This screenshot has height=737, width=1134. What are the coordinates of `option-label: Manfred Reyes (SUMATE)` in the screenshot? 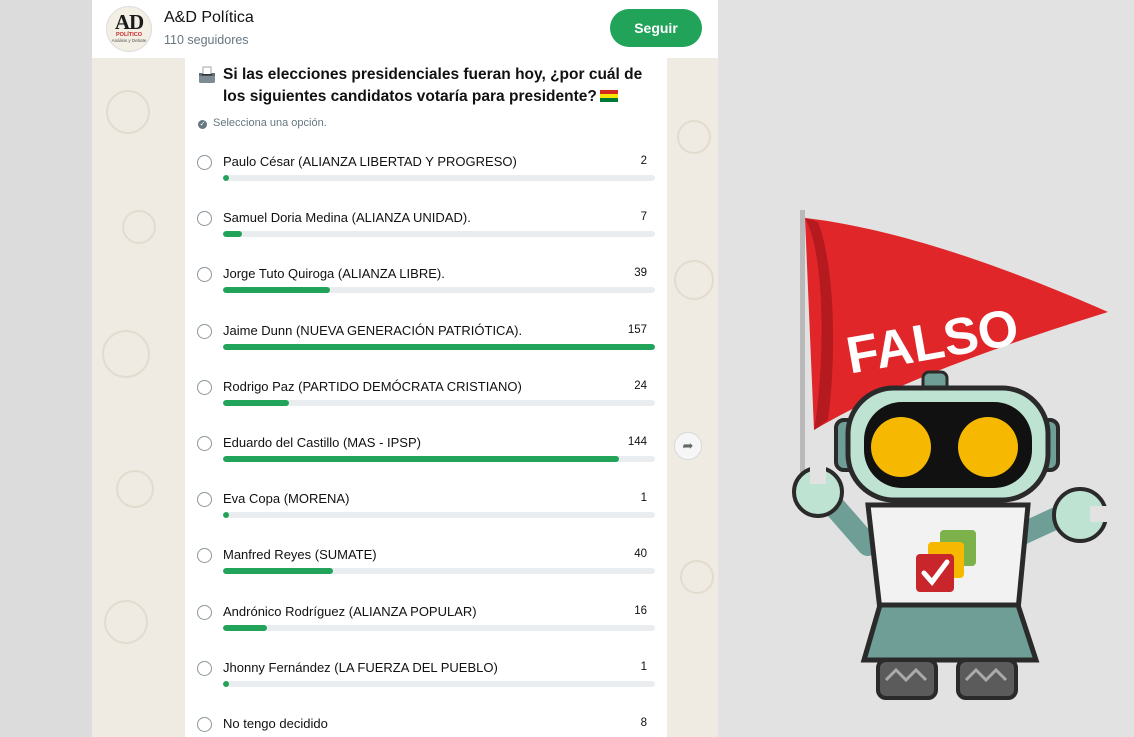 It's located at (300, 555).